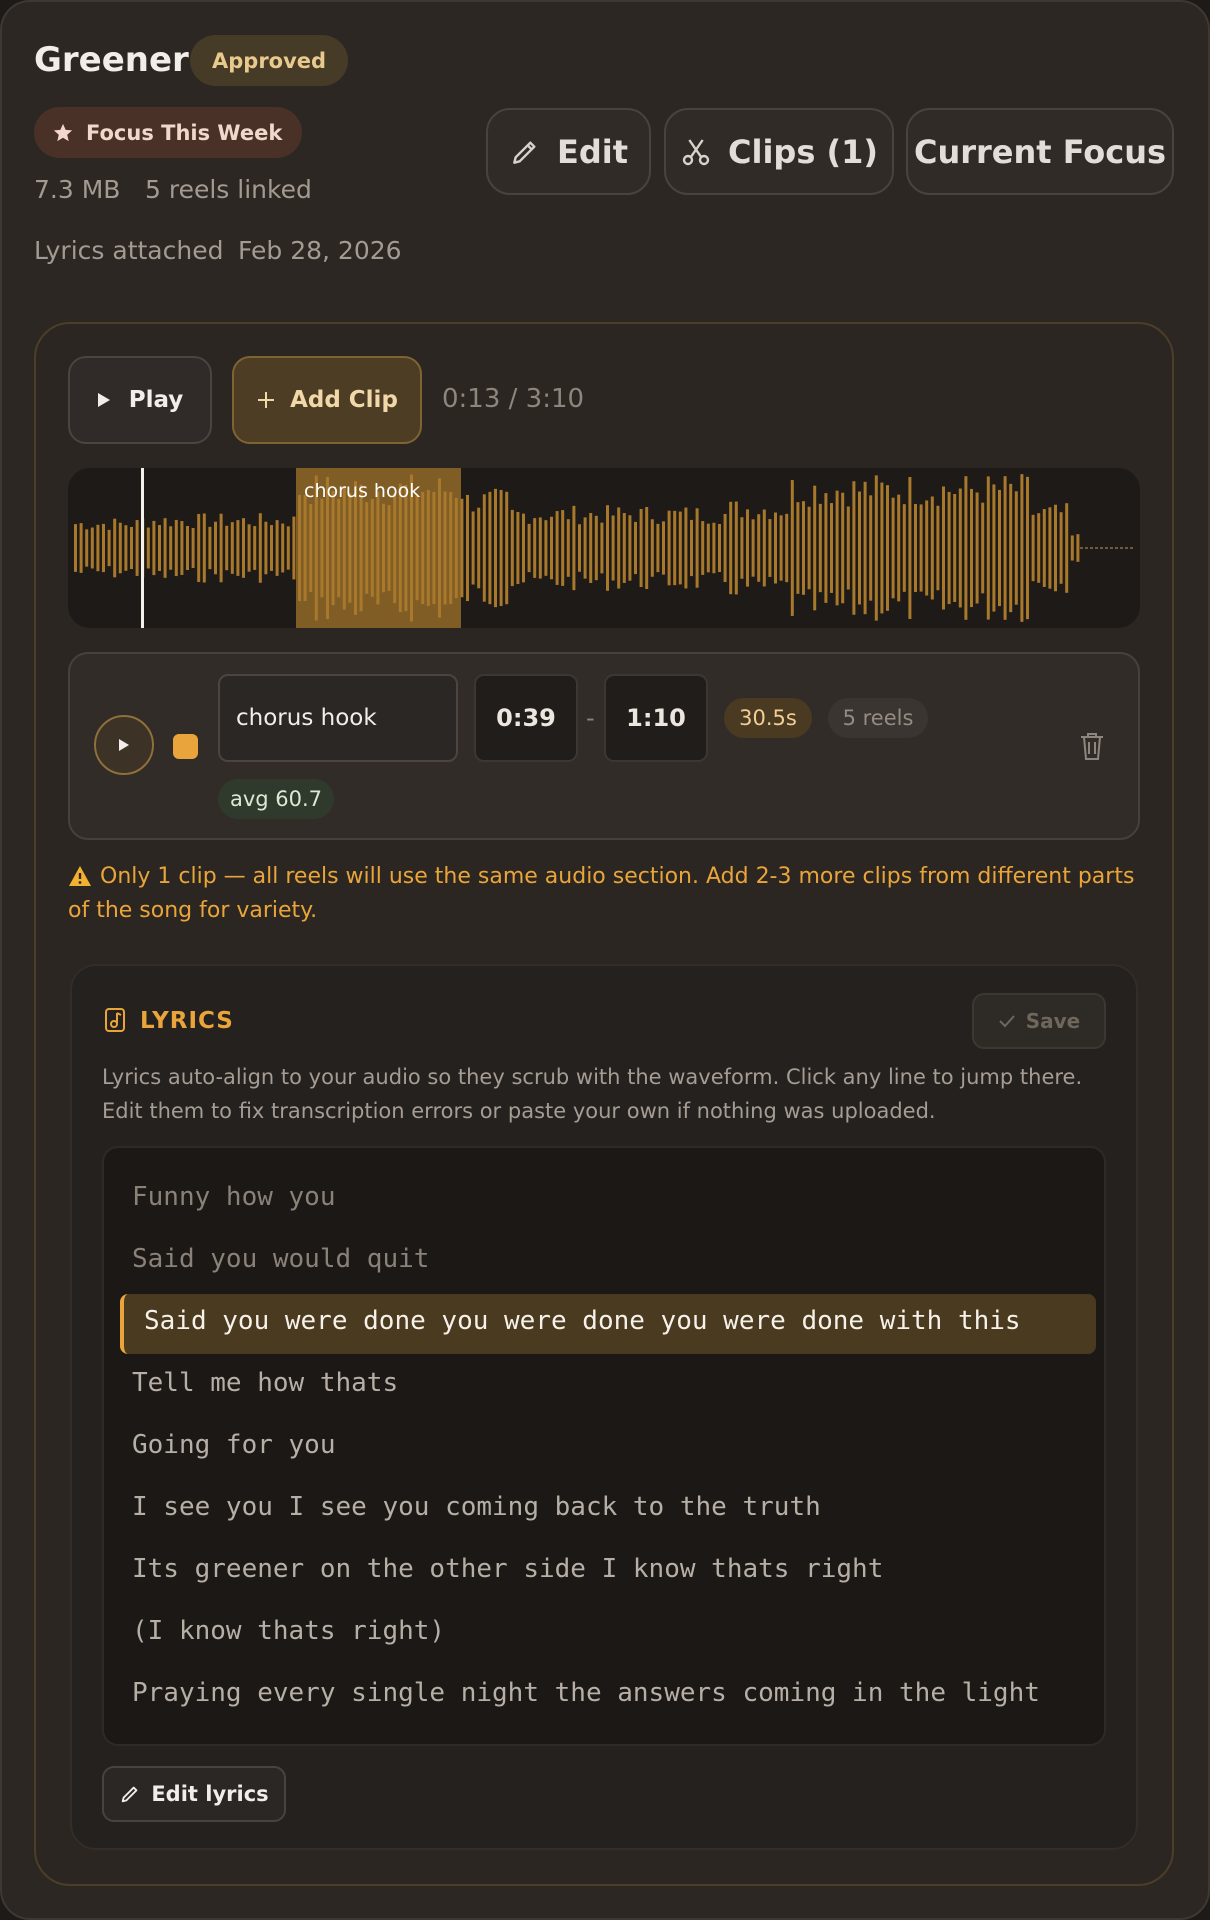 Image resolution: width=1210 pixels, height=1920 pixels. I want to click on clip-start-input: 0:39, so click(526, 718).